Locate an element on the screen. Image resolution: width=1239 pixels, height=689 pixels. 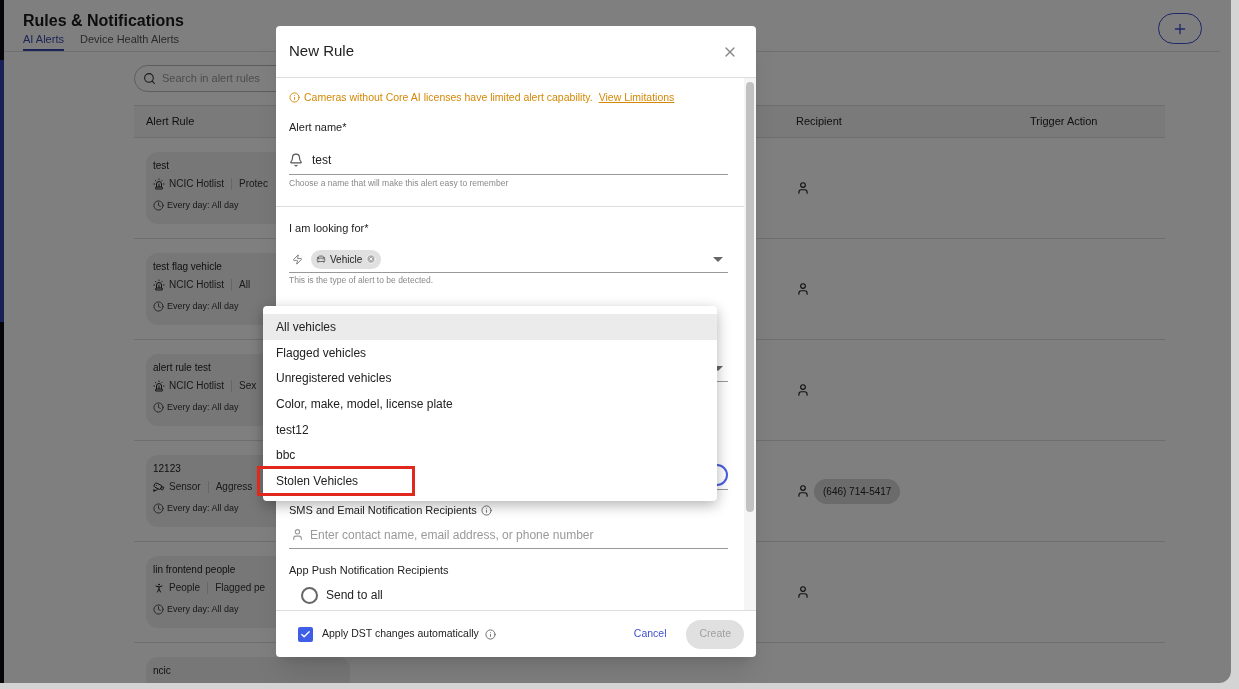
rule-name: lin frontend people is located at coordinates (194, 570).